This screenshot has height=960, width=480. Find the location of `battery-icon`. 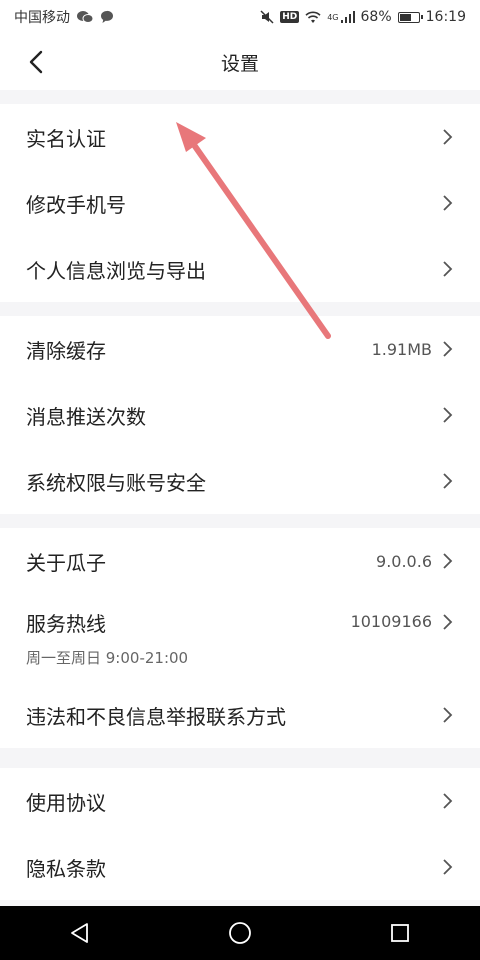

battery-icon is located at coordinates (410, 17).